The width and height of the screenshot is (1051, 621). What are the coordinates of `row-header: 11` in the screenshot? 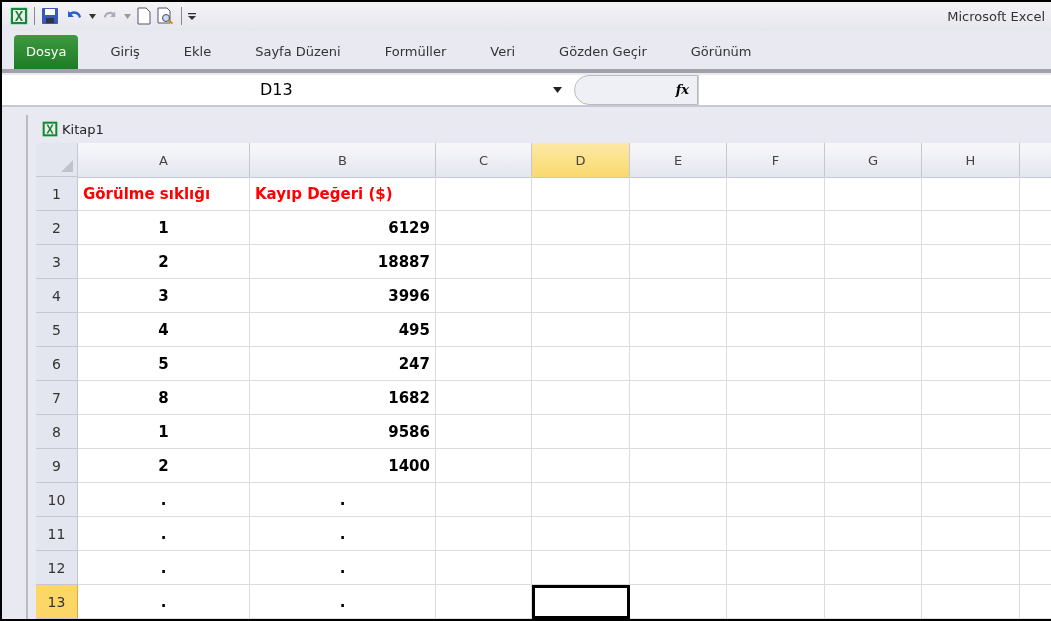 It's located at (57, 534).